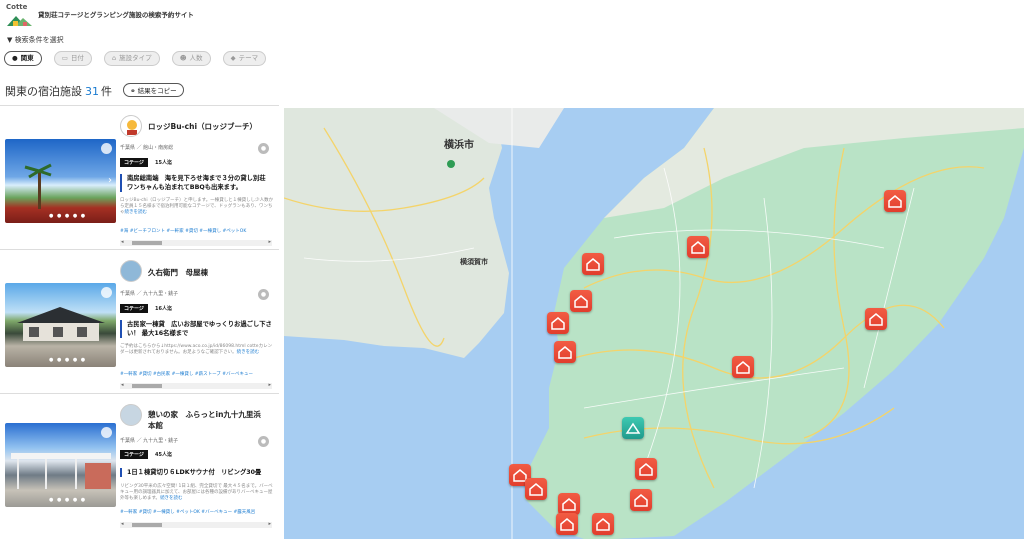 Image resolution: width=1024 pixels, height=539 pixels. Describe the element at coordinates (197, 512) in the screenshot. I see `listing-tags: #一軒家 #貸切 #一棟貸し #ペットOK #バーベキュー #露天風呂` at that location.